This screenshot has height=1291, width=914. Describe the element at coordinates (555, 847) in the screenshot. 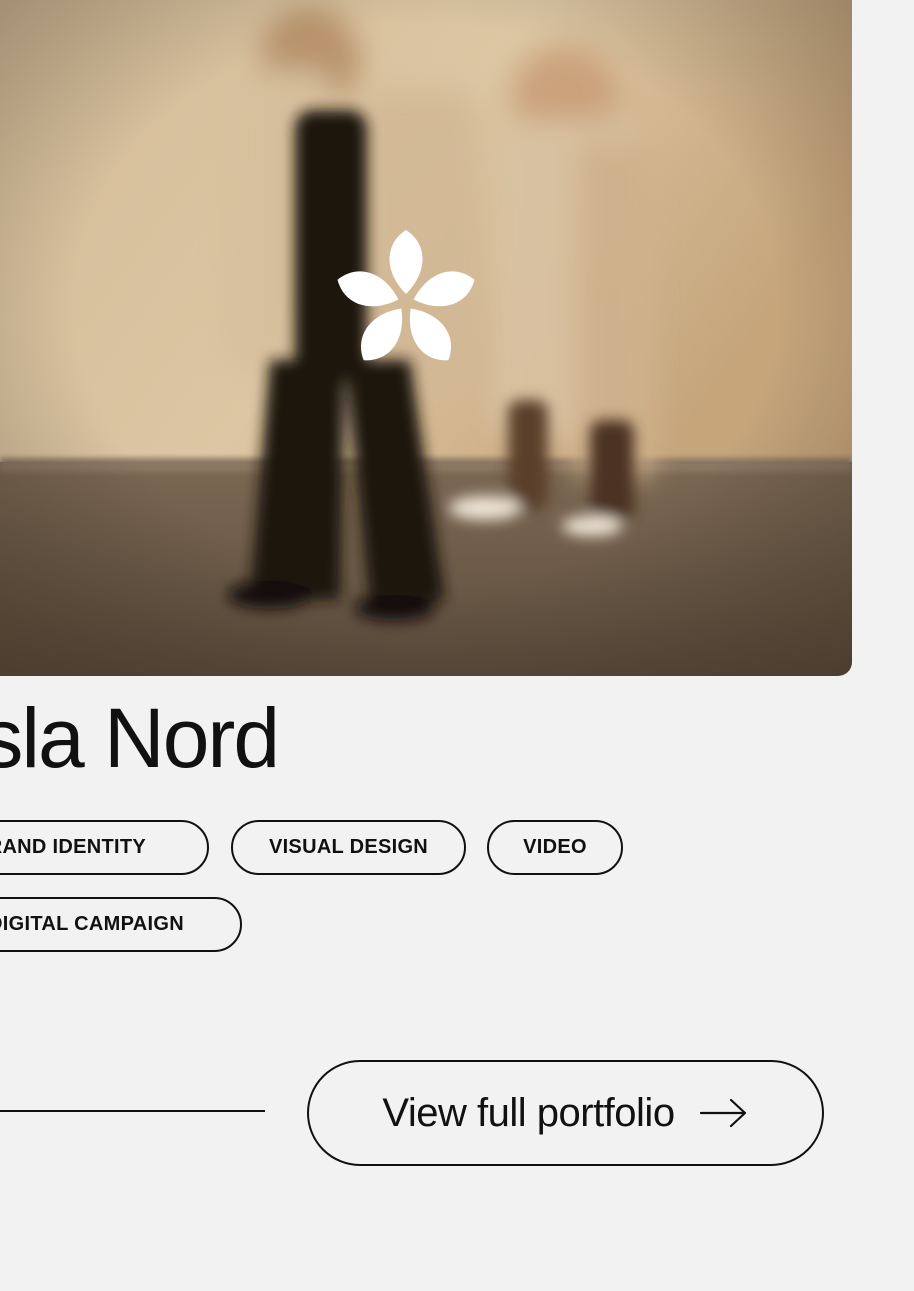

I see `tag-video: VIDEO` at that location.